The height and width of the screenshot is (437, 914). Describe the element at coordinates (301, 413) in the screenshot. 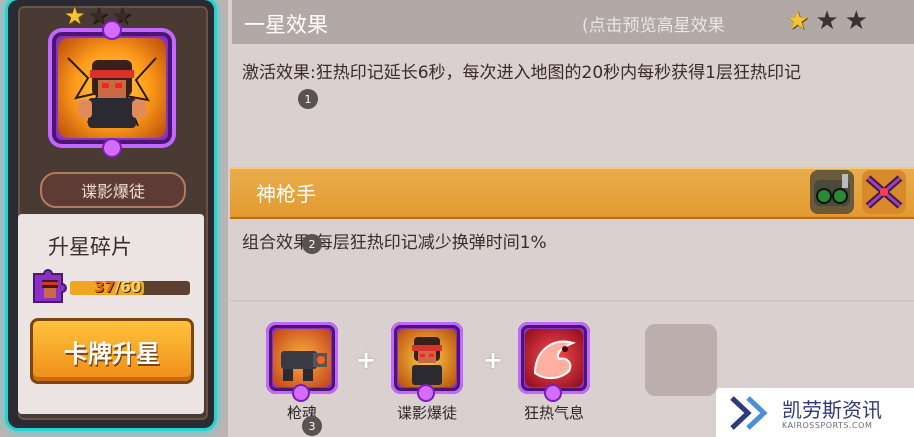

I see `requirement-label-1: 枪魂` at that location.